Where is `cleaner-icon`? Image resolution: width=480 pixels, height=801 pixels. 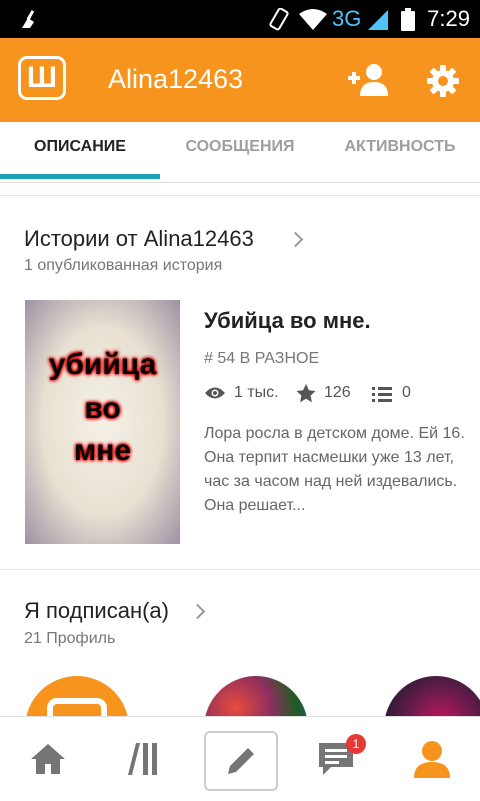 cleaner-icon is located at coordinates (28, 19).